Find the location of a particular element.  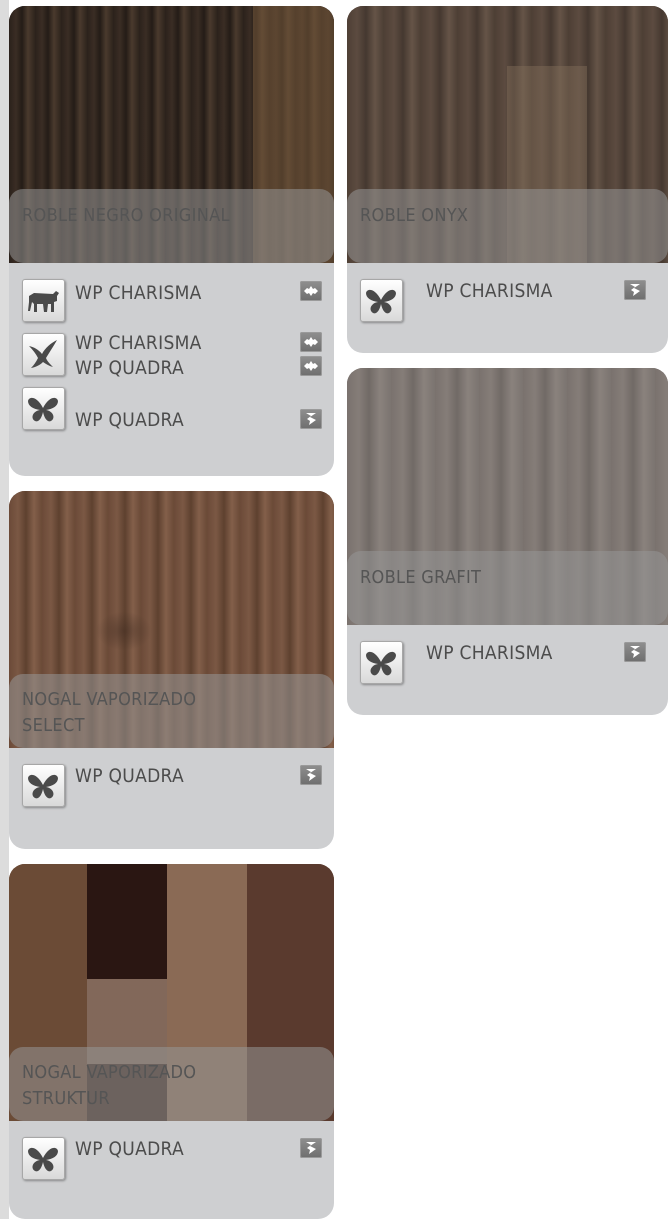

product-name: ROBLE NEGRO ORIGINAL is located at coordinates (171, 226).